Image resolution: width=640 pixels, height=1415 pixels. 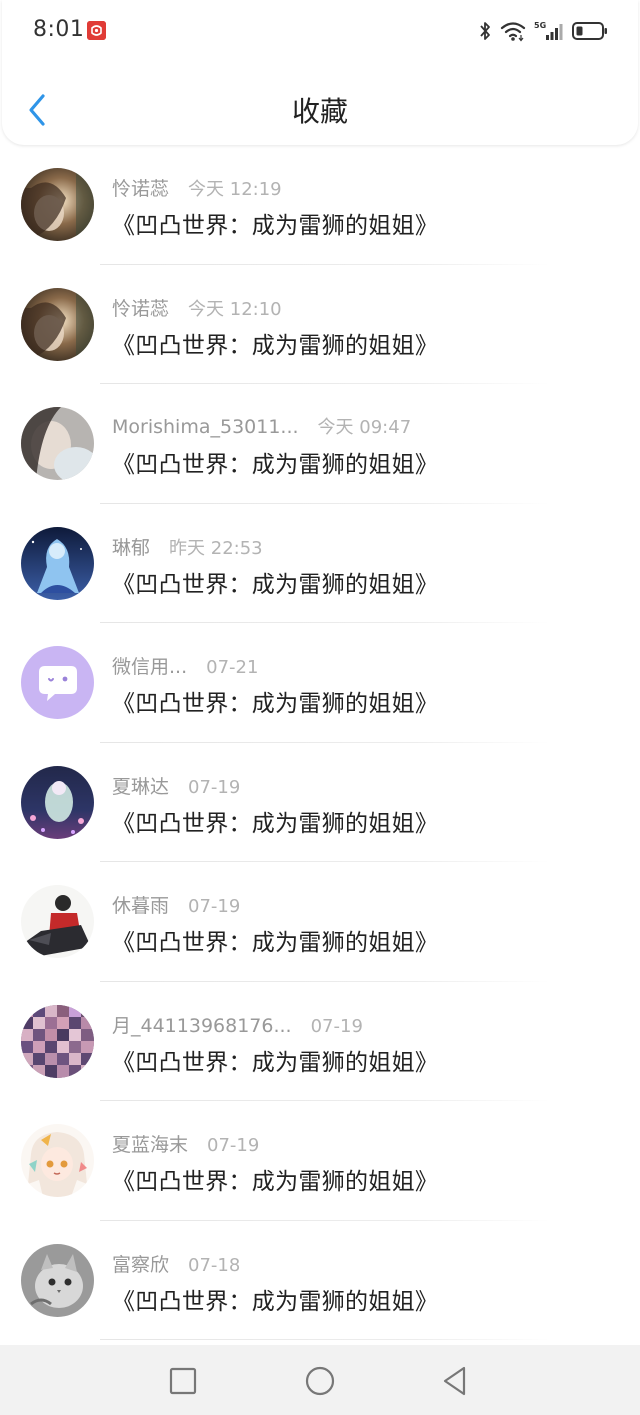 I want to click on app-notification-icon, so click(x=96, y=30).